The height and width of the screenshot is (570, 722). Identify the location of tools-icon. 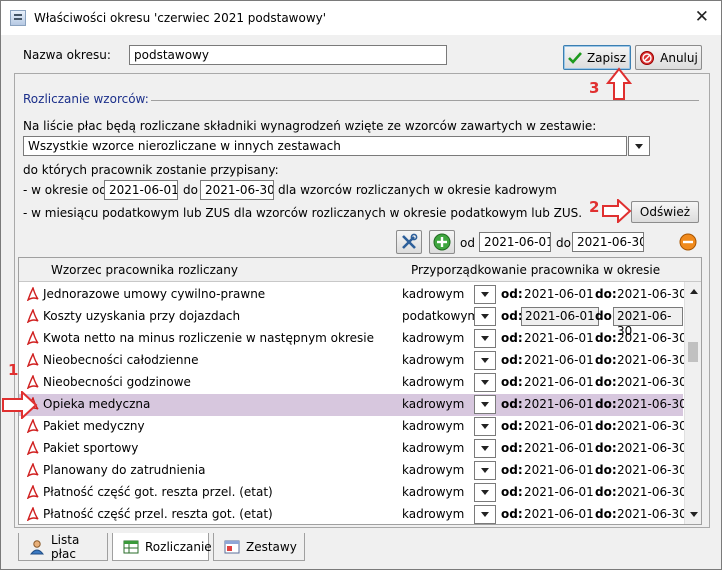
(410, 241).